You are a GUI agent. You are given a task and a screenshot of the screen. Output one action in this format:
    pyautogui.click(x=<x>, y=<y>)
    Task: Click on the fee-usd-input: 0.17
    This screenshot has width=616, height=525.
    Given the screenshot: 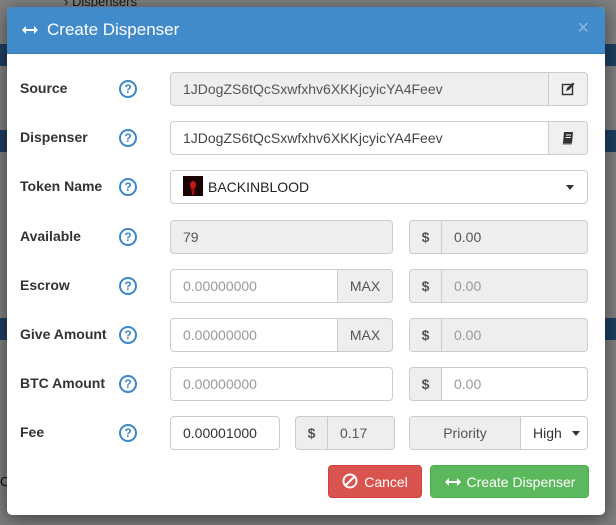 What is the action you would take?
    pyautogui.click(x=361, y=433)
    